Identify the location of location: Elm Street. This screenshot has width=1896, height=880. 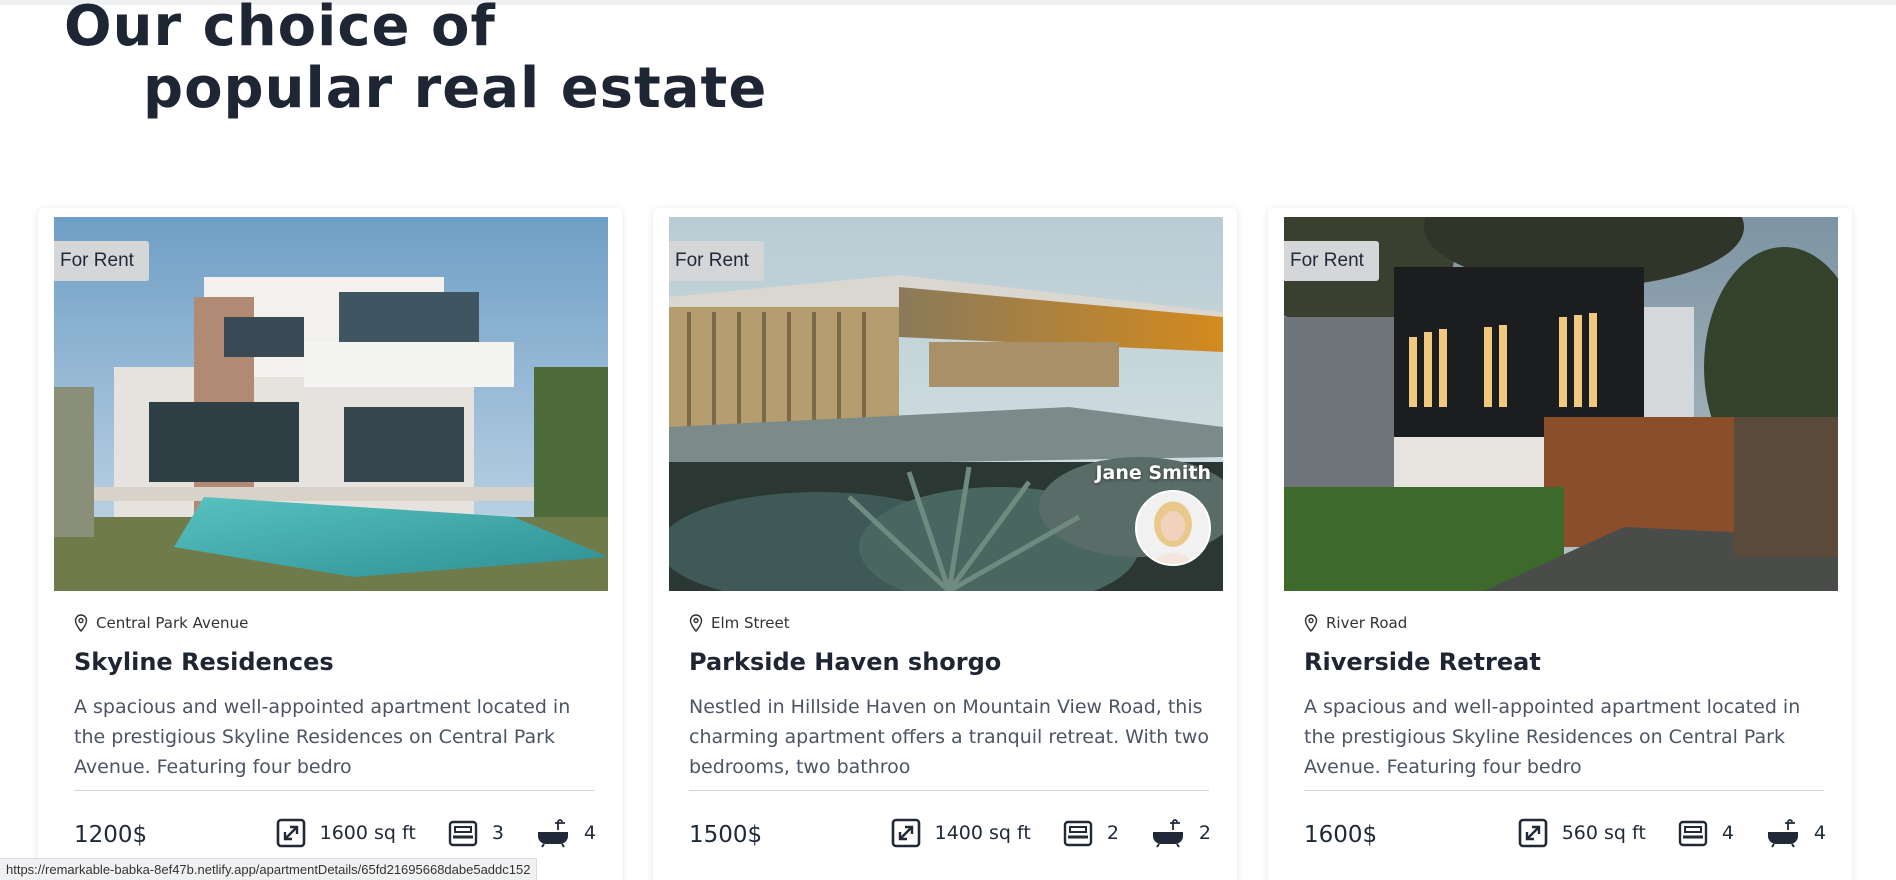
(739, 623).